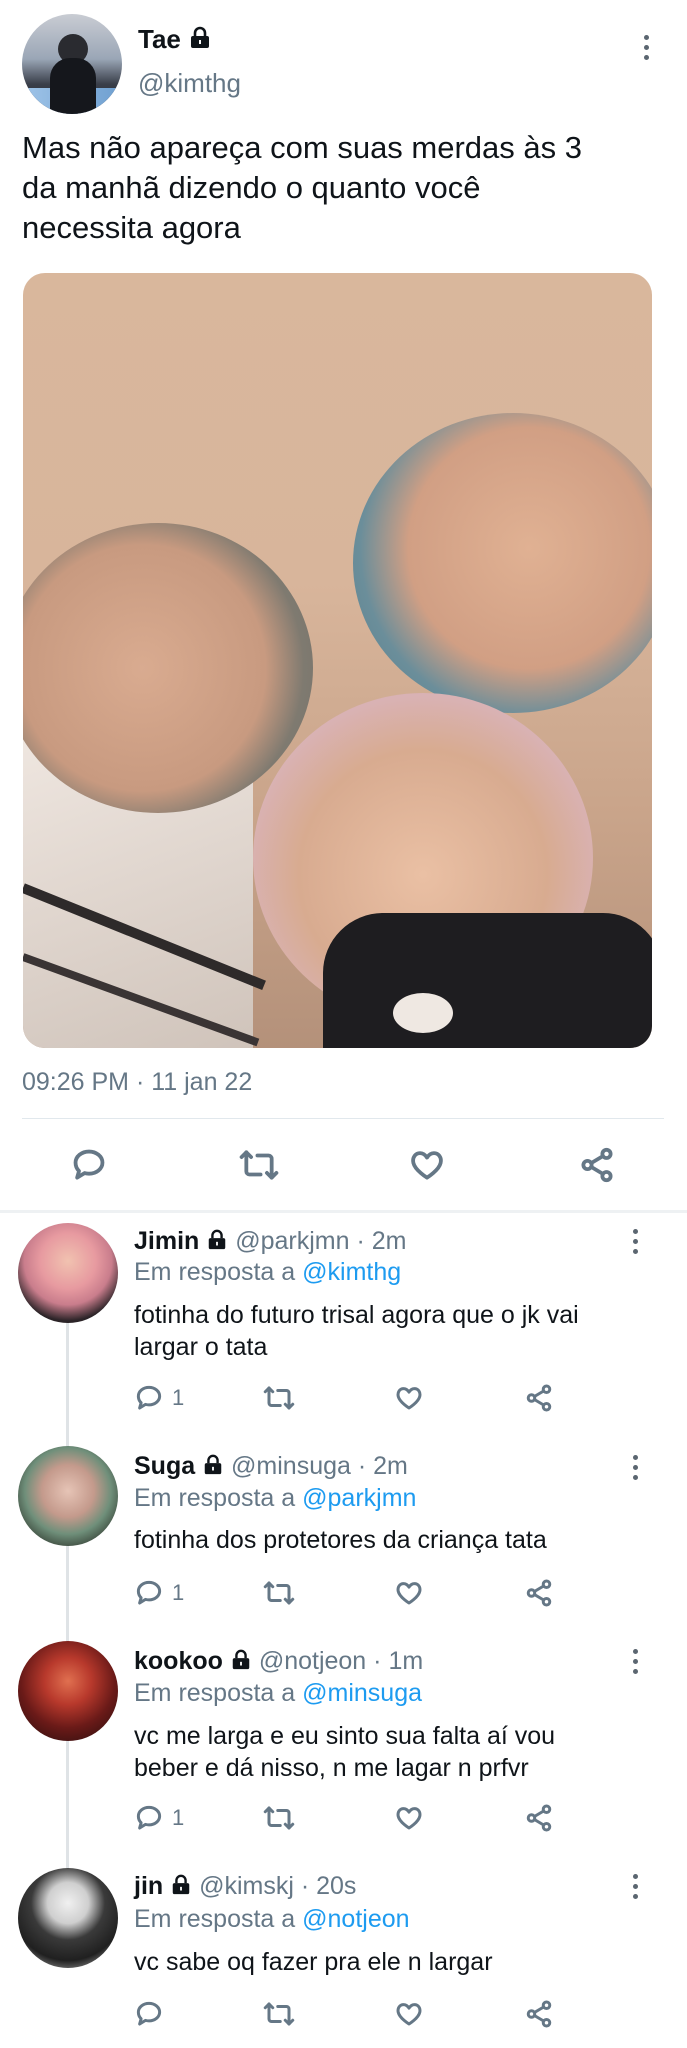 This screenshot has width=687, height=2048. I want to click on reply-context: Em resposta a @parkjmn, so click(275, 1498).